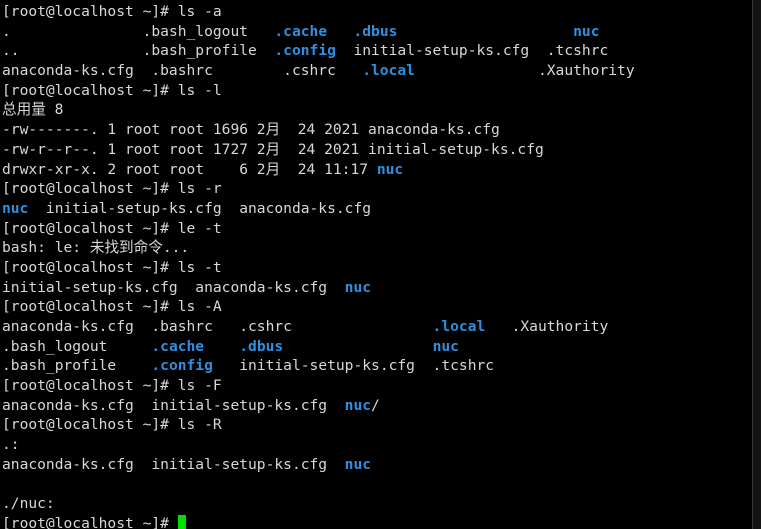 This screenshot has height=529, width=761. I want to click on terminal-line: .:, so click(377, 445).